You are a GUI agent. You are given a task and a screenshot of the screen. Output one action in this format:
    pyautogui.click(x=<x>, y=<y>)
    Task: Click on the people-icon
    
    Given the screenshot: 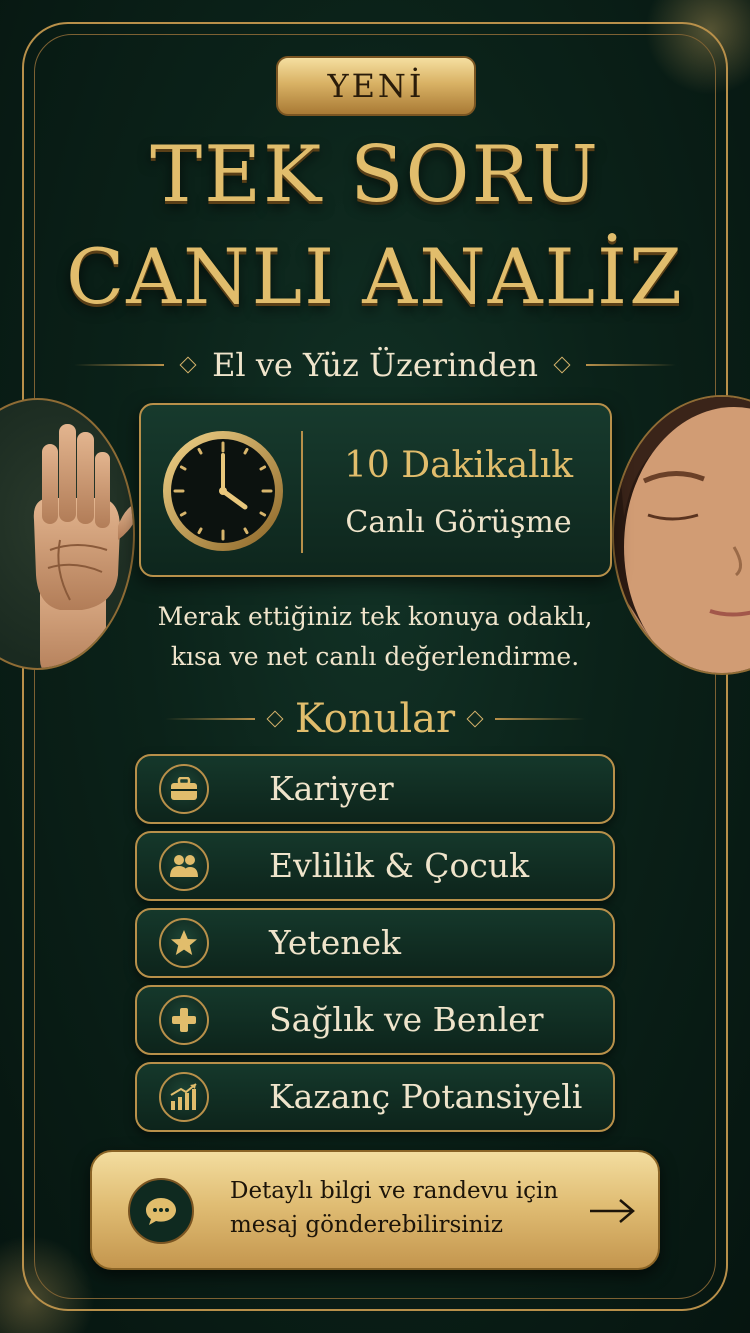 What is the action you would take?
    pyautogui.click(x=184, y=866)
    